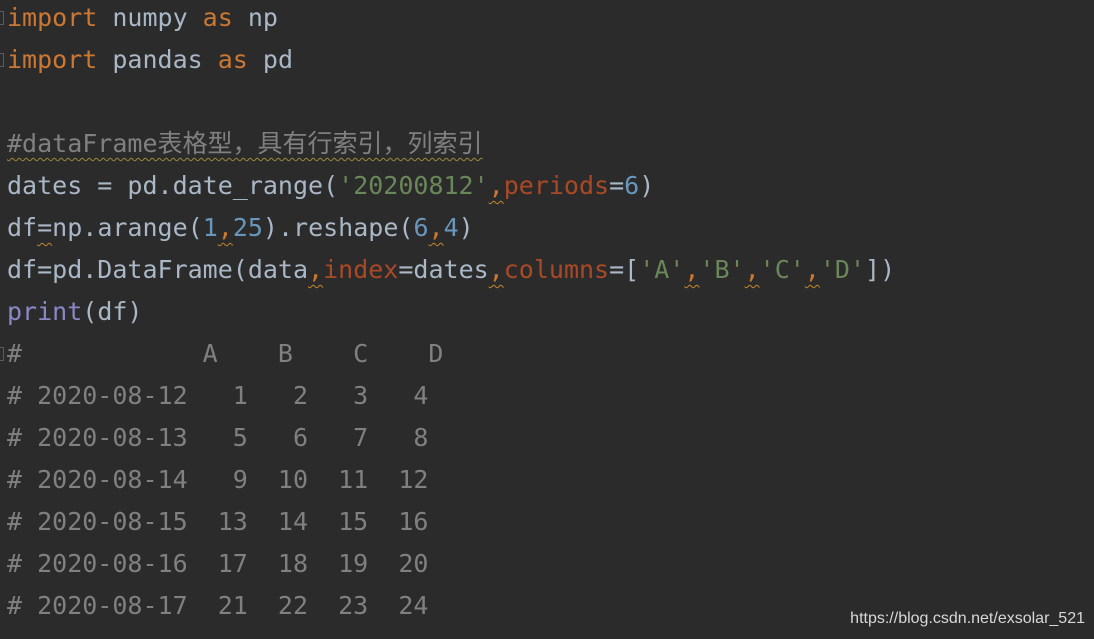 This screenshot has width=1094, height=639. Describe the element at coordinates (361, 269) in the screenshot. I see `param-name: index` at that location.